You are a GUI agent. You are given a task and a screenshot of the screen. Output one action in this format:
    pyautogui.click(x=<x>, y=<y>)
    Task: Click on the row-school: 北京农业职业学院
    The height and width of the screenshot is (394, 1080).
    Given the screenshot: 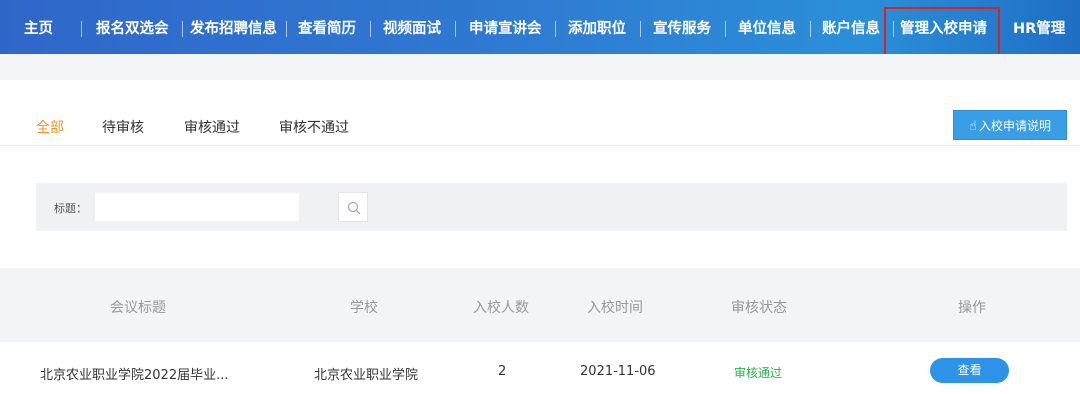 What is the action you would take?
    pyautogui.click(x=366, y=375)
    